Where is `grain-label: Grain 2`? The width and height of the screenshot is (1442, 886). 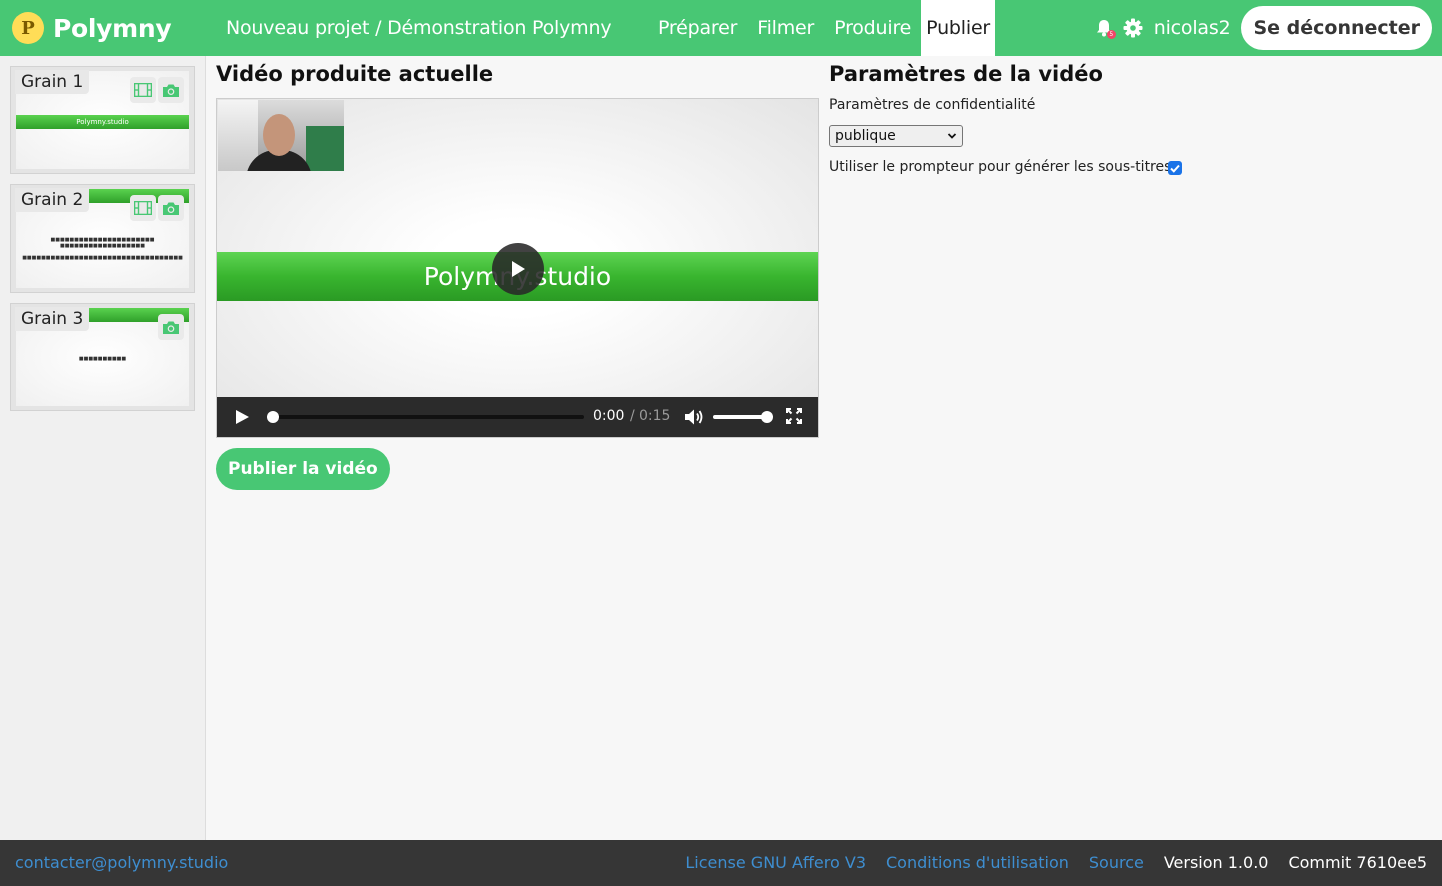
grain-label: Grain 2 is located at coordinates (52, 200).